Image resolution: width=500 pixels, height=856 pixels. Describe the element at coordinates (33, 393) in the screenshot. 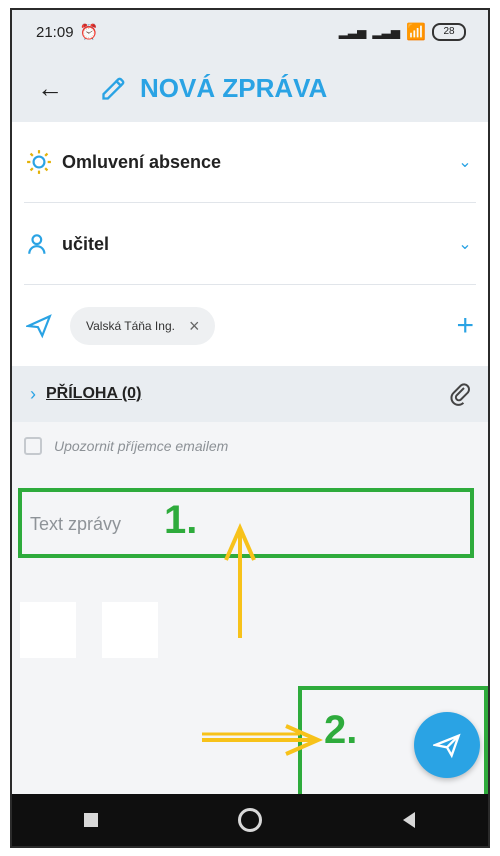

I see `chevron-right-icon: ›` at that location.